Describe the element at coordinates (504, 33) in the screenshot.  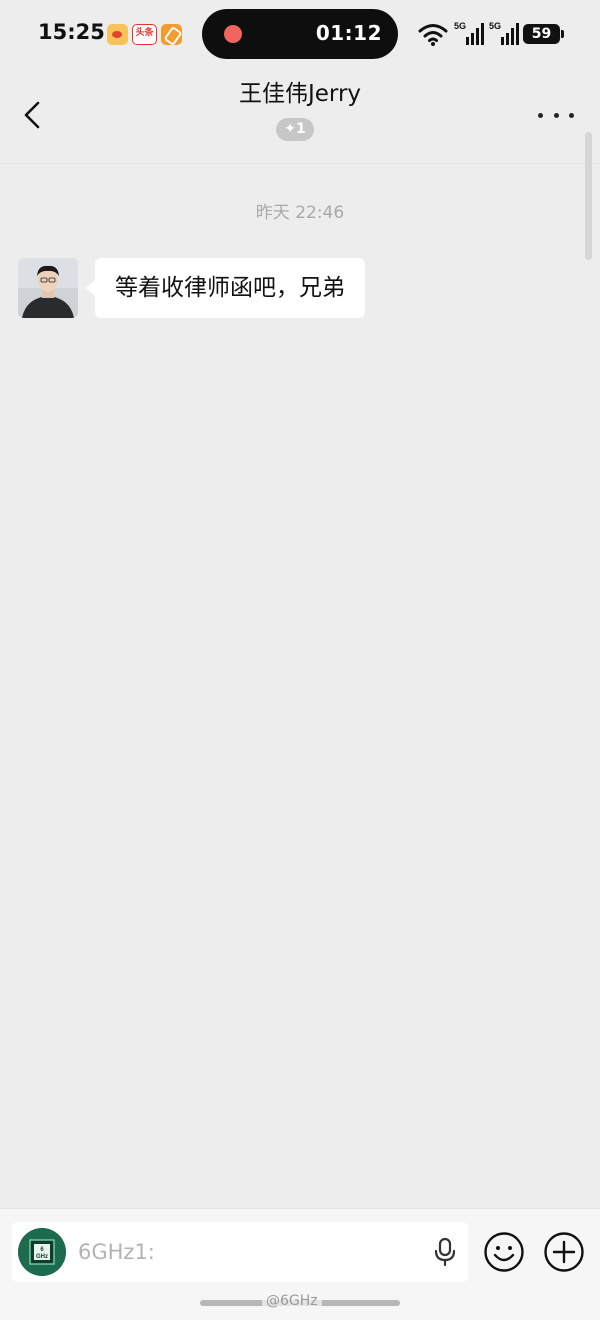
I see `signal-5g-icon-2: 5G` at that location.